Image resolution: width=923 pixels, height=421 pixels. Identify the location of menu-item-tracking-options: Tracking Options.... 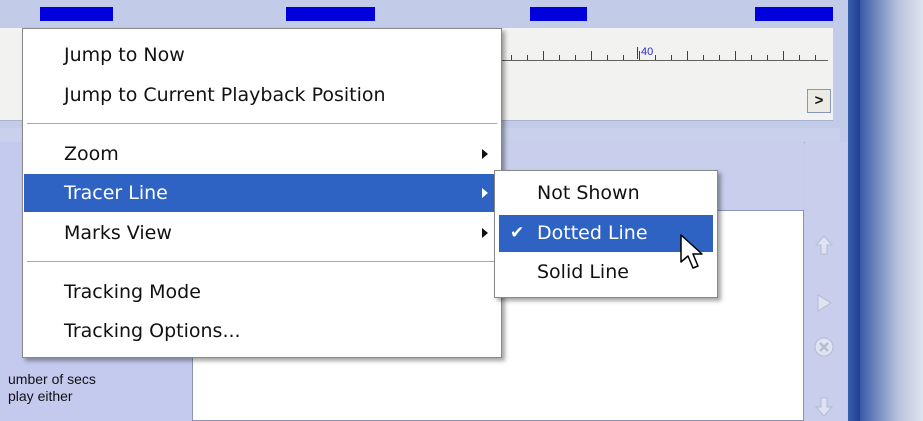
(262, 331).